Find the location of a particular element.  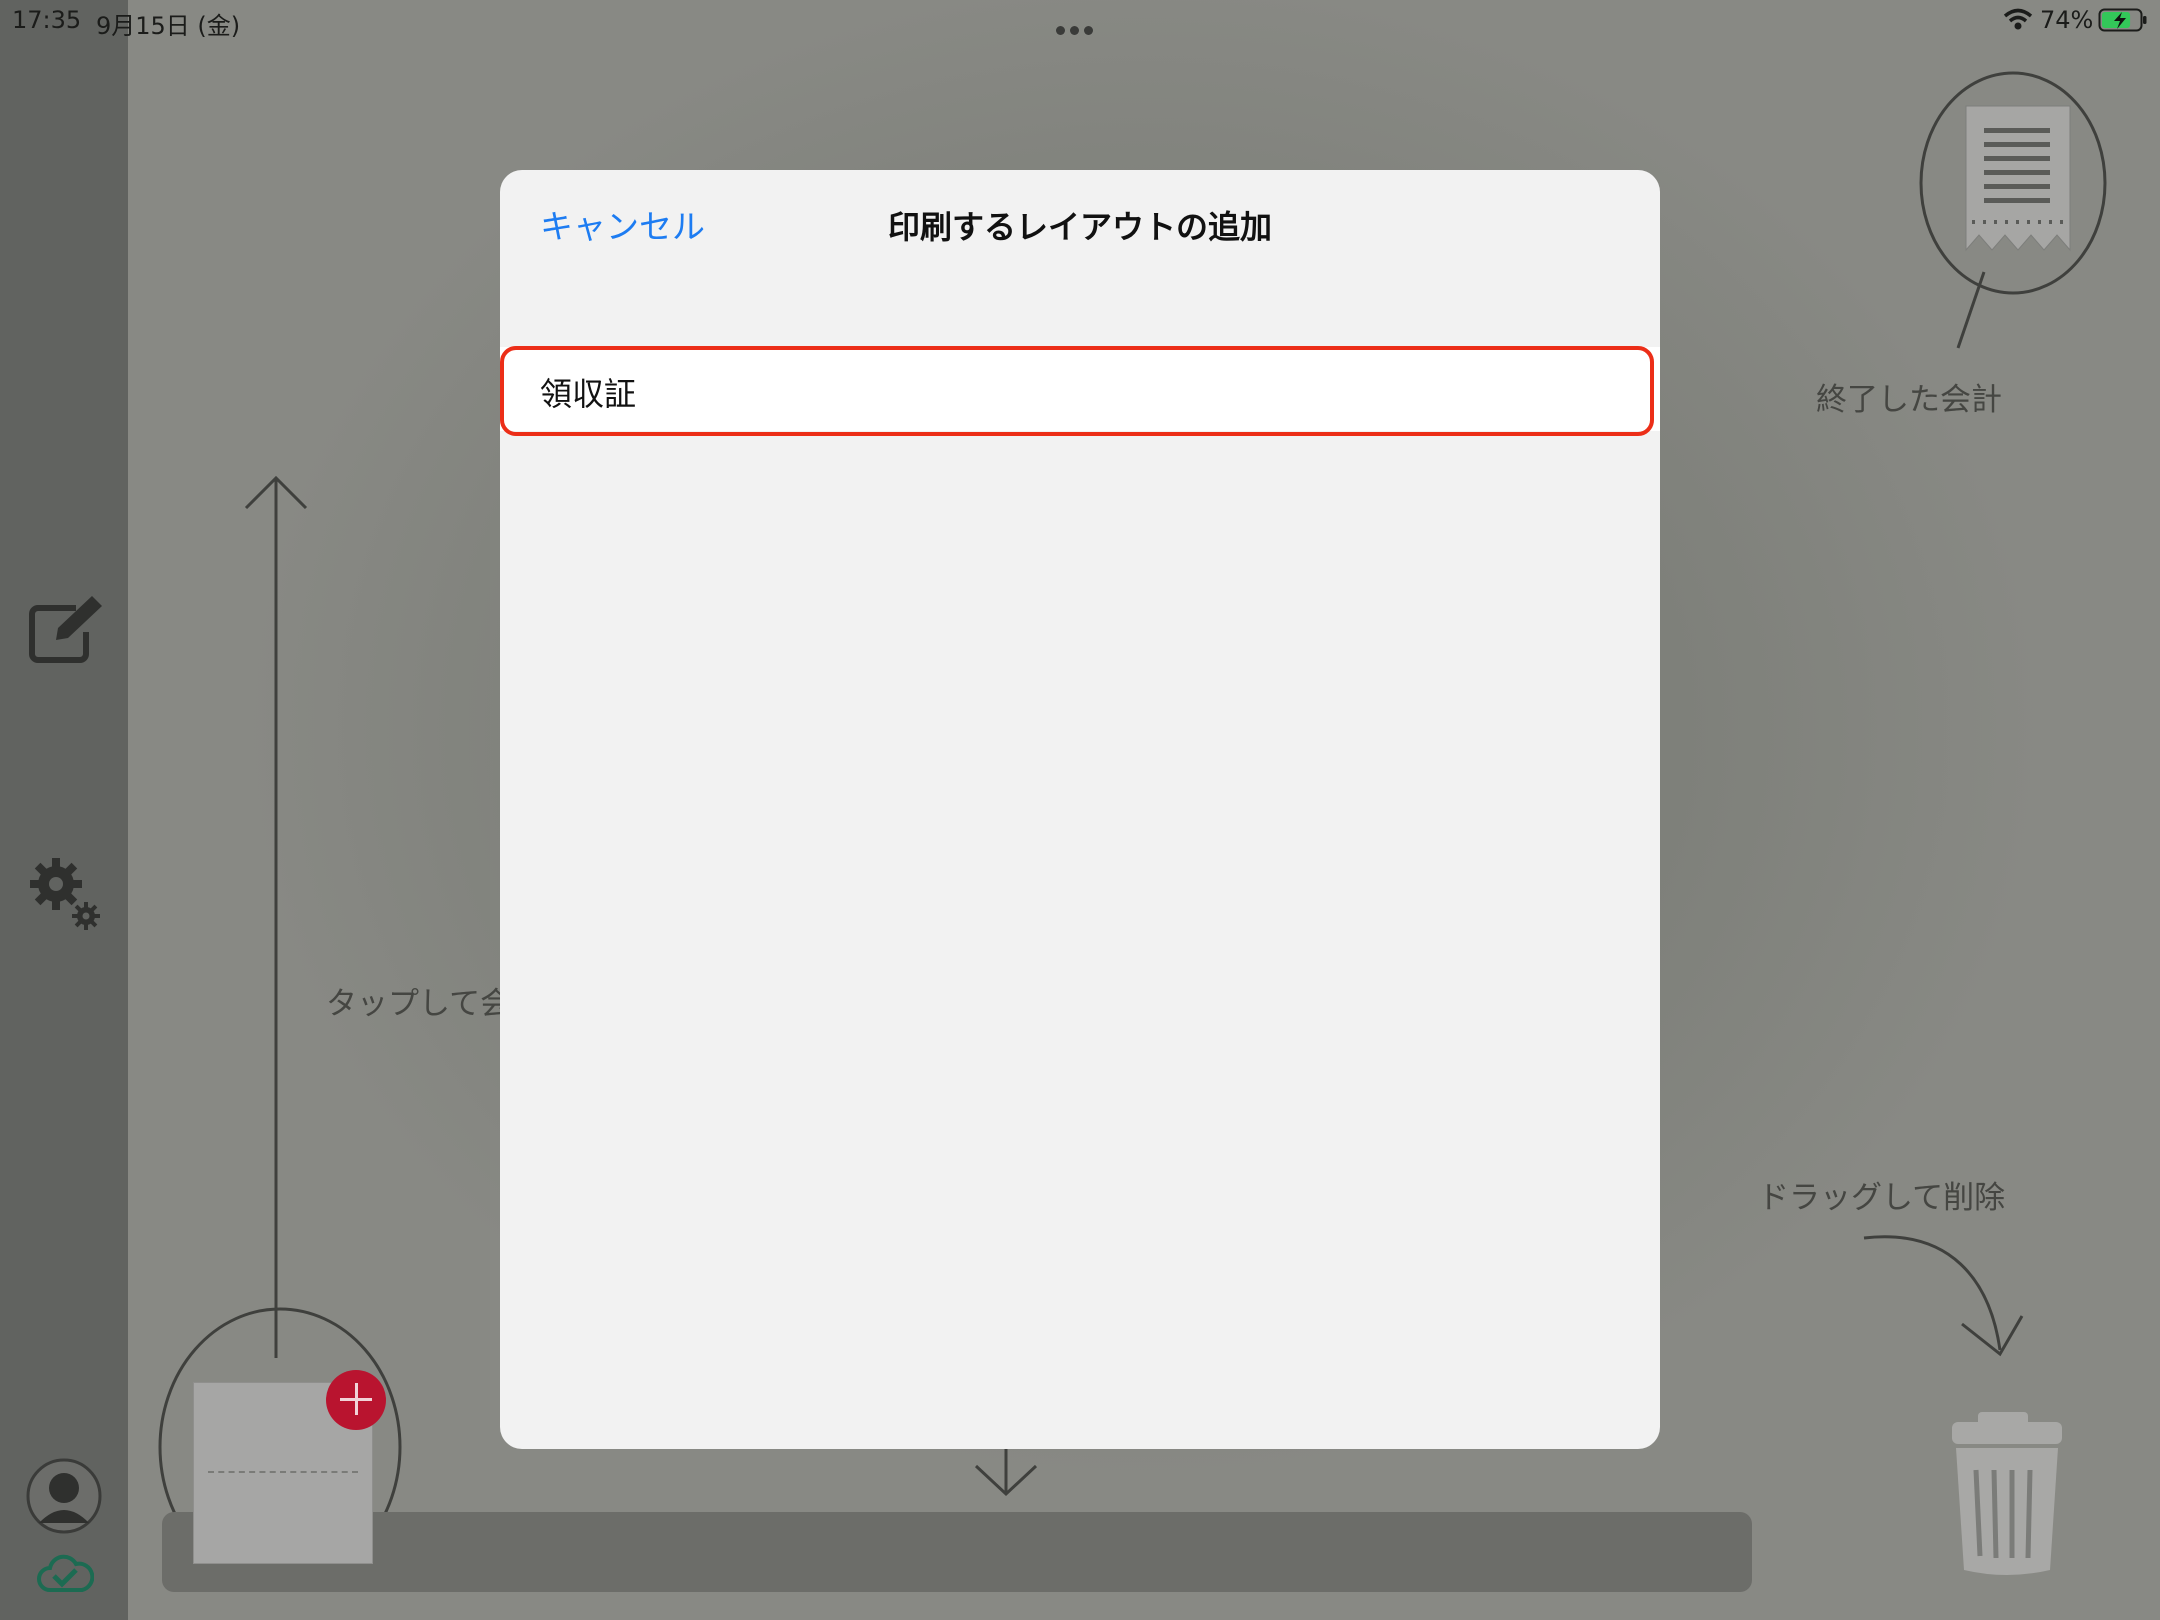

wifi-icon is located at coordinates (2018, 19).